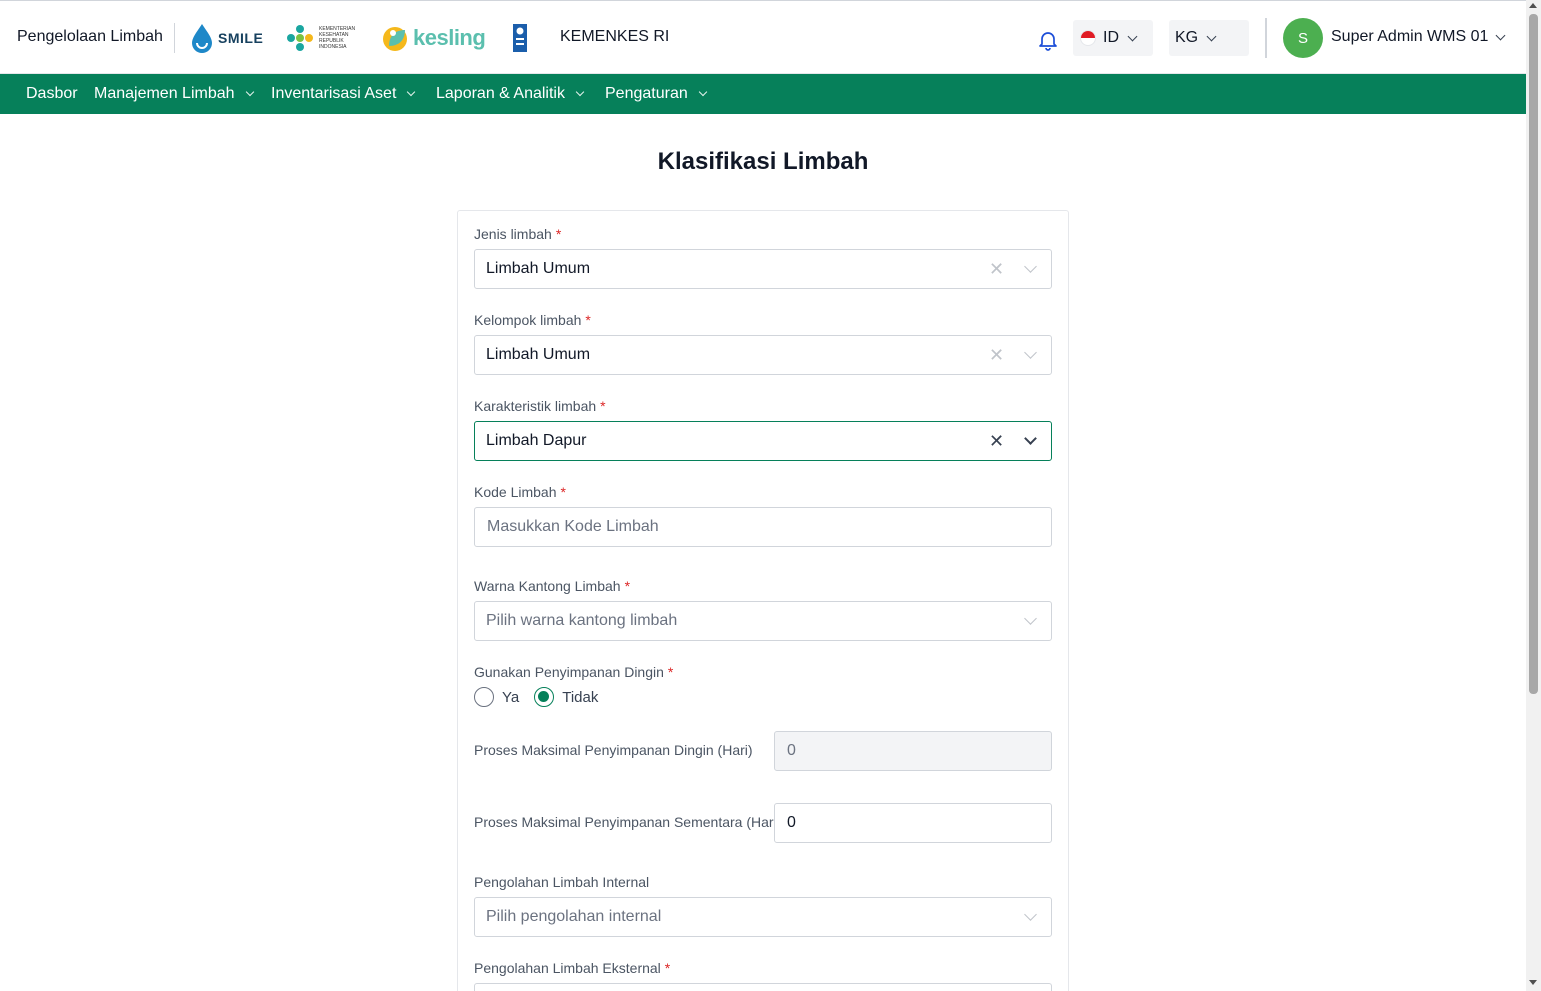  I want to click on kelompok-limbah-select: Limbah Umum ✕, so click(763, 355).